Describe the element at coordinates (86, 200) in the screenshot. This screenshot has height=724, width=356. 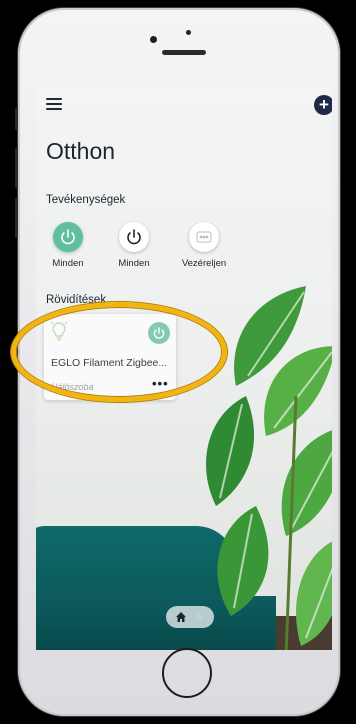
I see `activities-heading: Tevékenységek` at that location.